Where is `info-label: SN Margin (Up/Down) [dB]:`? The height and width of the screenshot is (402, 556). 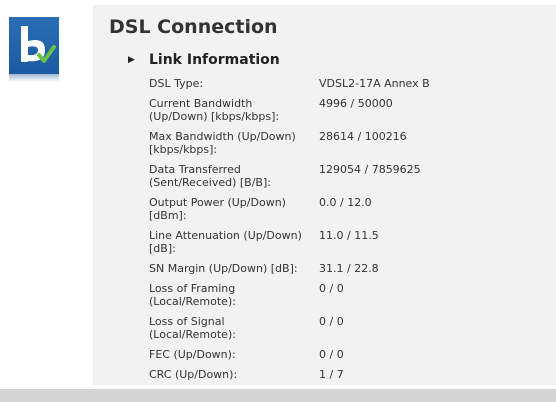 info-label: SN Margin (Up/Down) [dB]: is located at coordinates (231, 268).